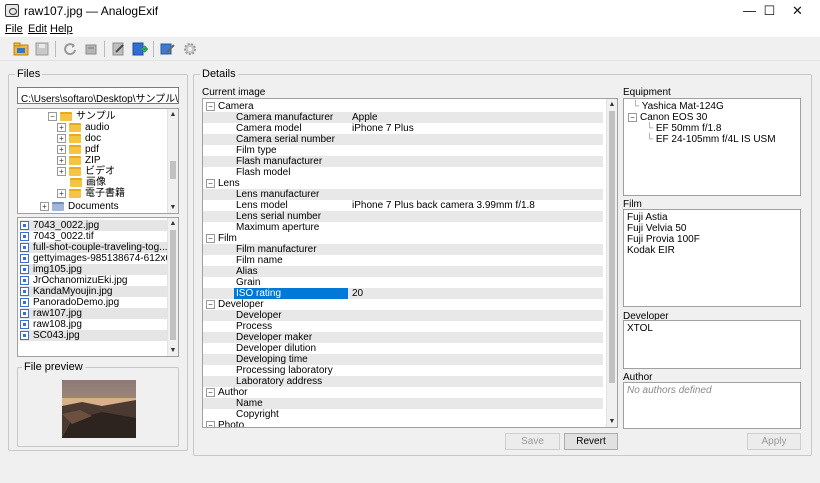  Describe the element at coordinates (712, 344) in the screenshot. I see `developer-list: XTOL` at that location.